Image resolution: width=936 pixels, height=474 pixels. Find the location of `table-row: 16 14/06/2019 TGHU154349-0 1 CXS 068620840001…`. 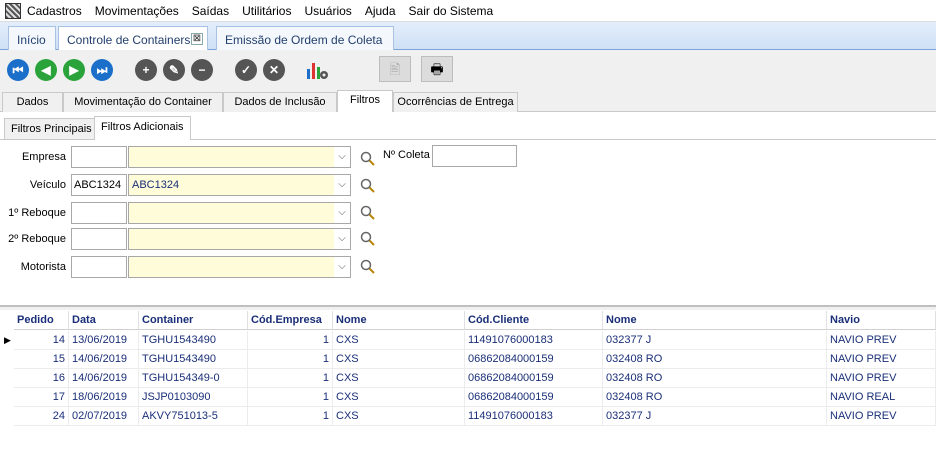

table-row: 16 14/06/2019 TGHU154349-0 1 CXS 068620840001… is located at coordinates (475, 378).